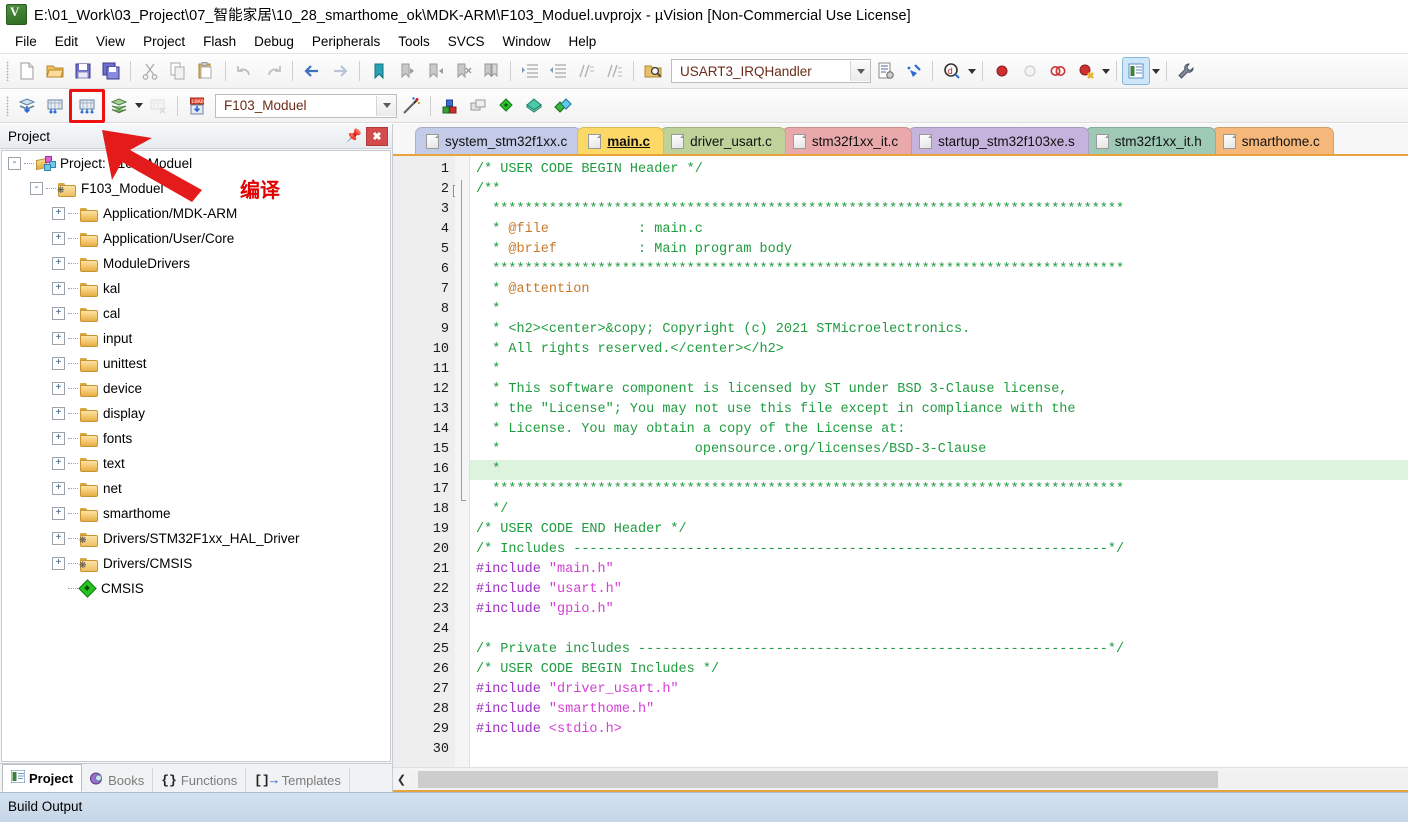 This screenshot has width=1408, height=822. I want to click on tree-item-net: + net, so click(196, 488).